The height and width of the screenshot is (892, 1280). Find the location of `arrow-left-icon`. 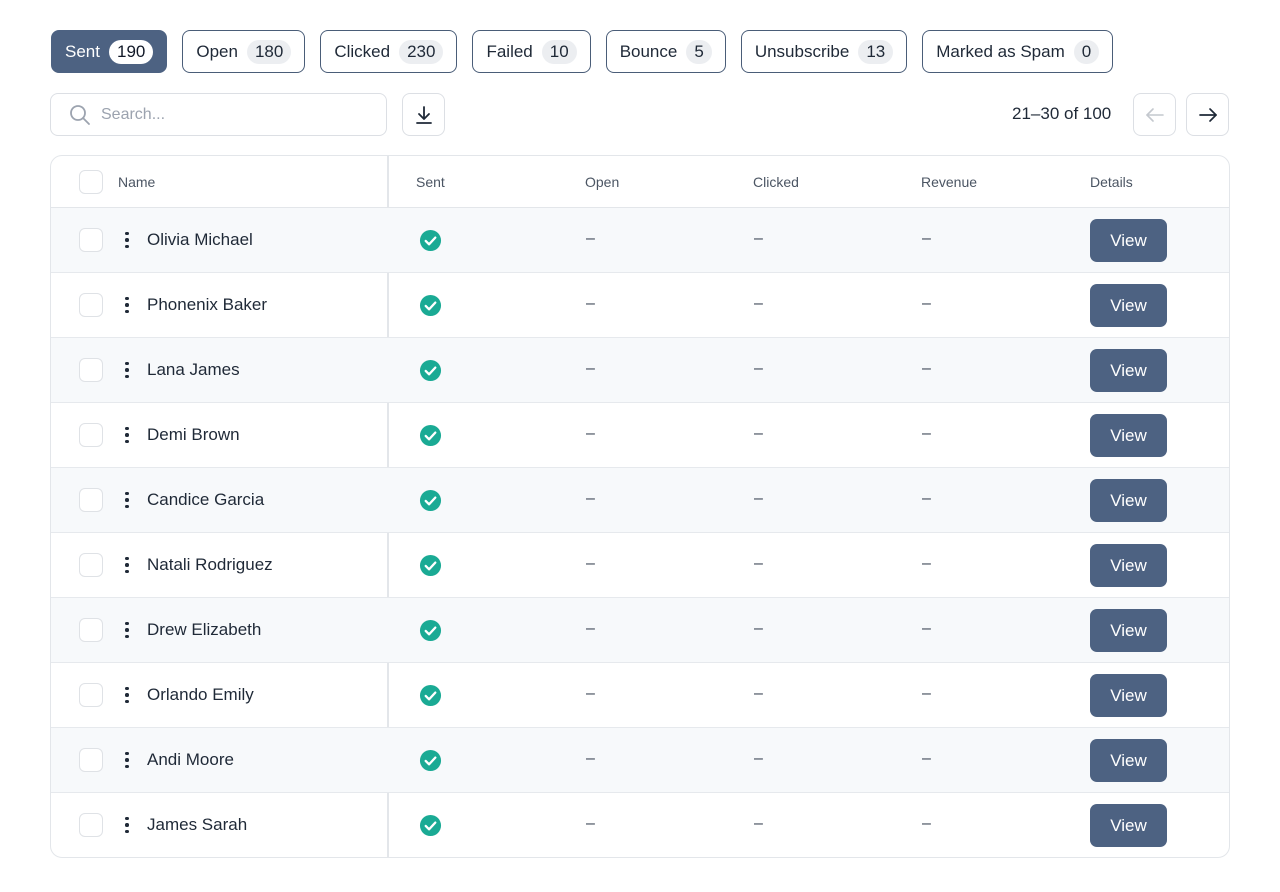

arrow-left-icon is located at coordinates (1154, 114).